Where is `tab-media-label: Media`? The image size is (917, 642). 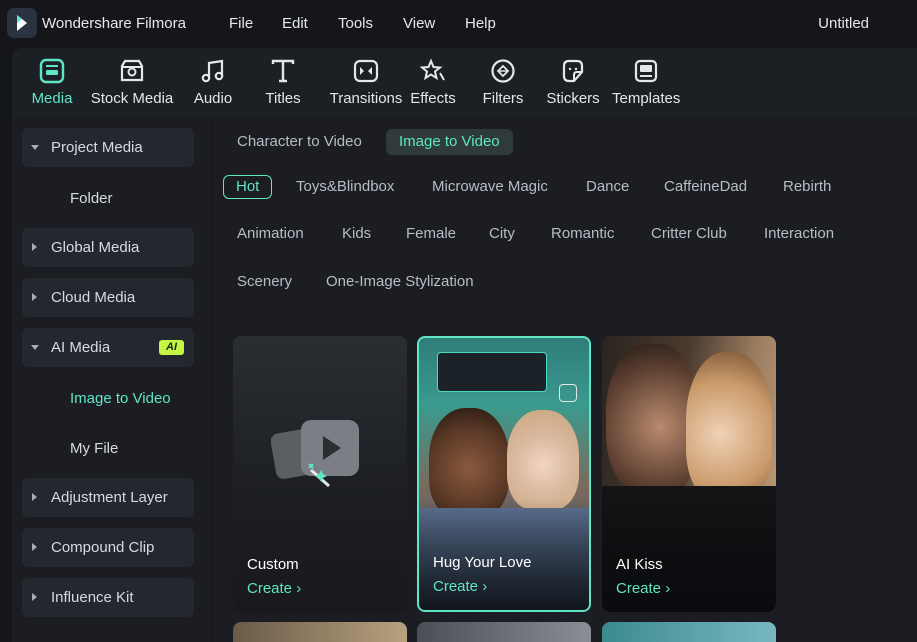
tab-media-label: Media is located at coordinates (52, 98).